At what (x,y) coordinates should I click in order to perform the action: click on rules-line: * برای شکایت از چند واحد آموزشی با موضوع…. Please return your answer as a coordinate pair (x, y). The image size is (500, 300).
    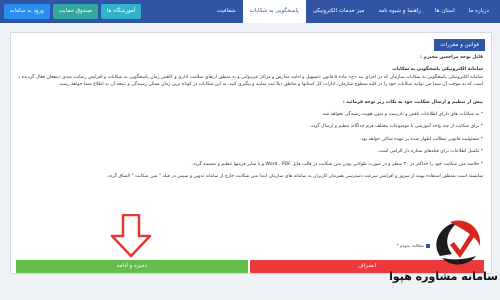
    Looking at the image, I should click on (396, 127).